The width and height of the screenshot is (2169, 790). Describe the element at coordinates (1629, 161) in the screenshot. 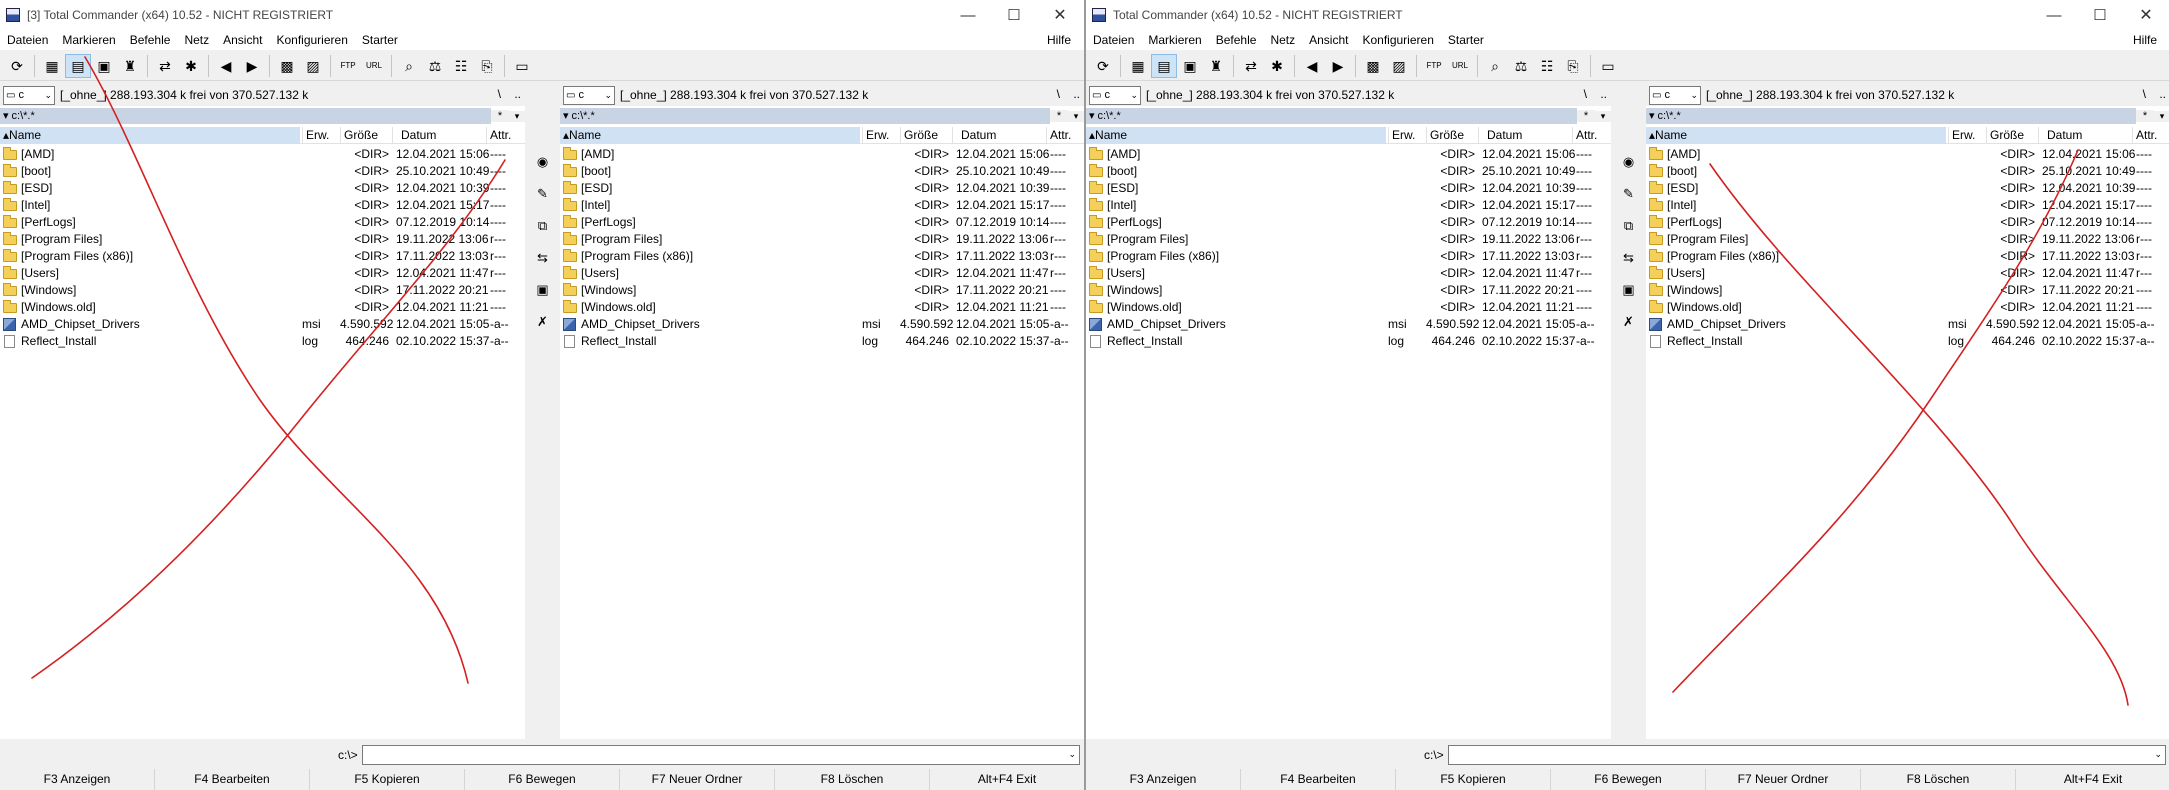

I see `view-file-icon: ◉` at that location.